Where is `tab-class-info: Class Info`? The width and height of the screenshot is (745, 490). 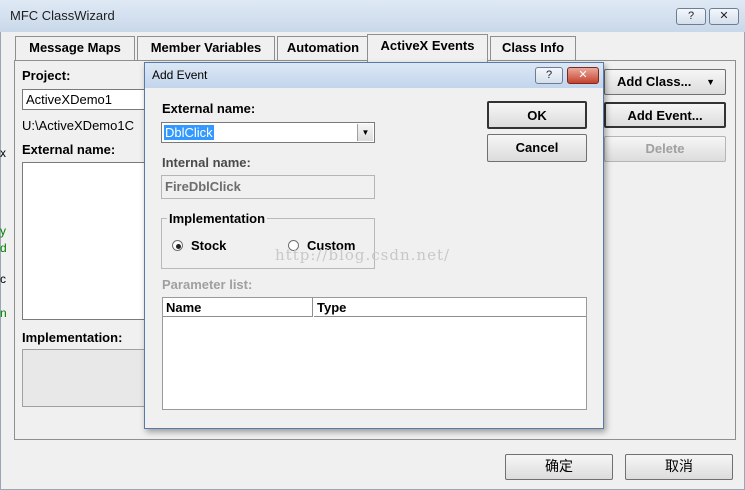
tab-class-info: Class Info is located at coordinates (533, 48).